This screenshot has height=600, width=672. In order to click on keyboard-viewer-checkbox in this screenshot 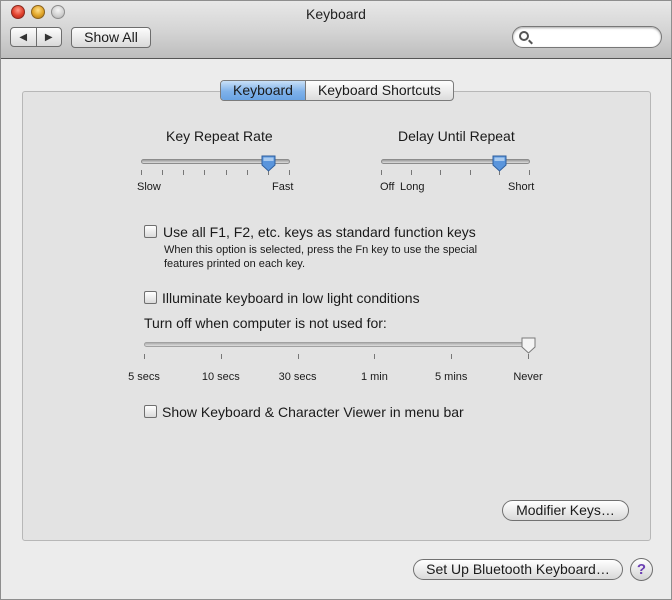, I will do `click(150, 411)`.